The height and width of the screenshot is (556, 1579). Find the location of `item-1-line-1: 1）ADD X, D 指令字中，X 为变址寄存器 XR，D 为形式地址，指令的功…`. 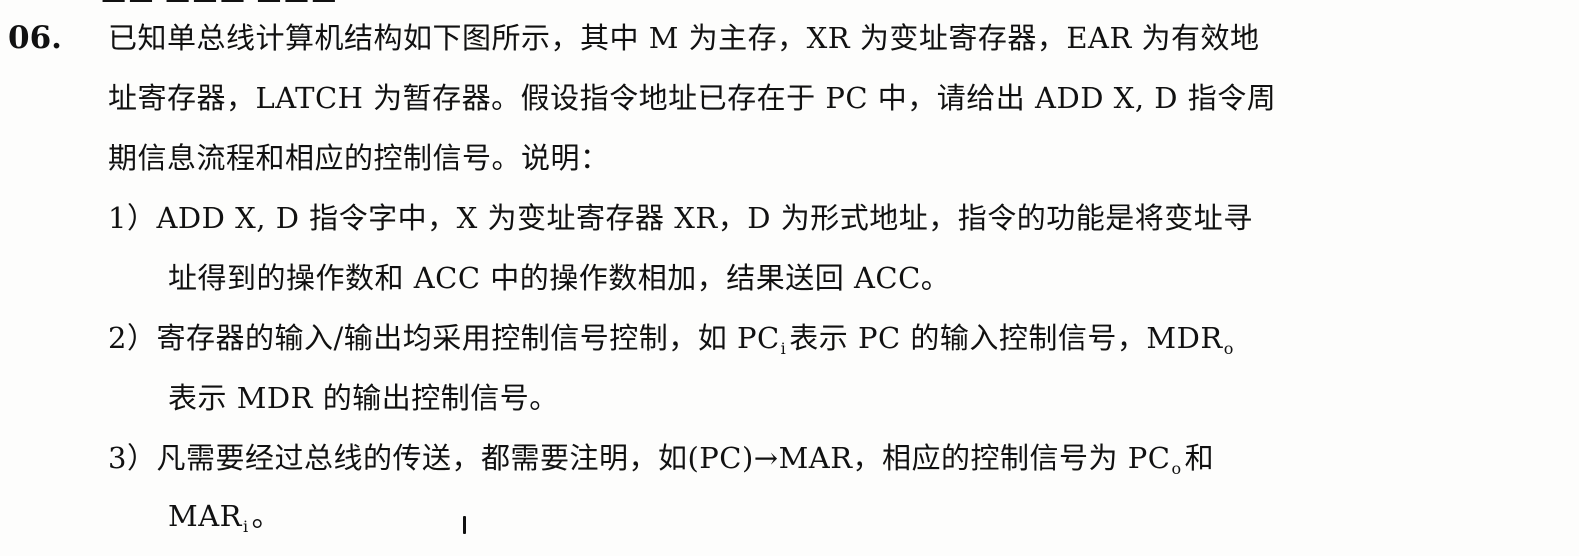

item-1-line-1: 1）ADD X, D 指令字中，X 为变址寄存器 XR，D 为形式地址，指令的功… is located at coordinates (680, 218).